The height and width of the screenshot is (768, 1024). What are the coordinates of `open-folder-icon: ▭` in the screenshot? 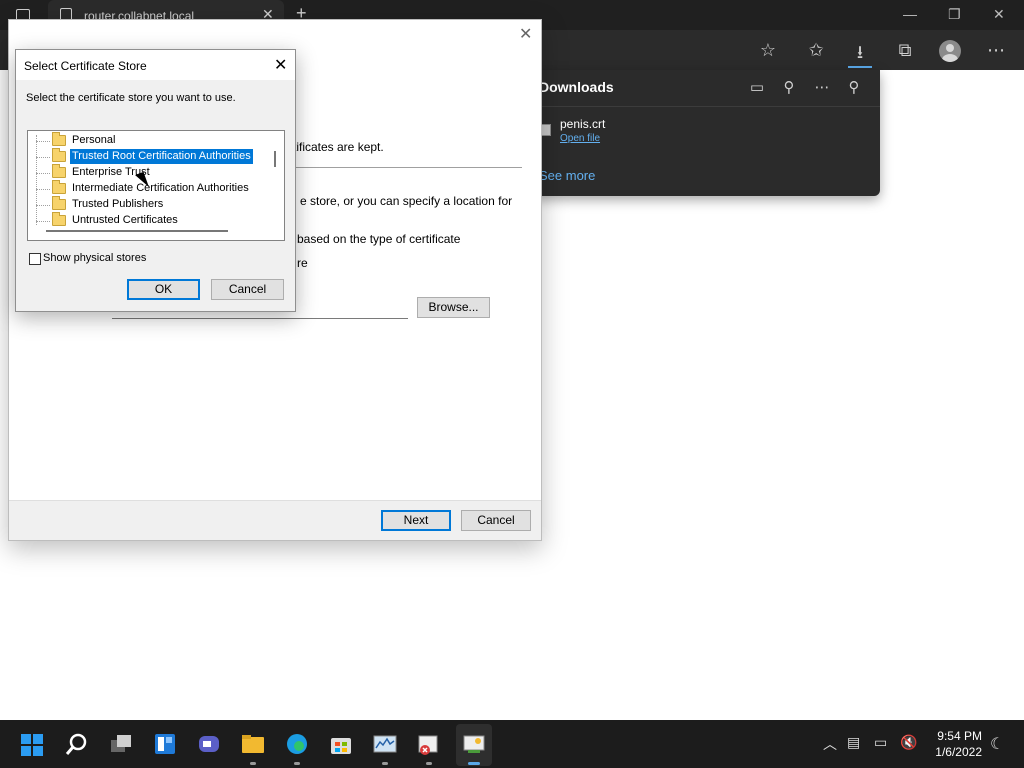 It's located at (757, 87).